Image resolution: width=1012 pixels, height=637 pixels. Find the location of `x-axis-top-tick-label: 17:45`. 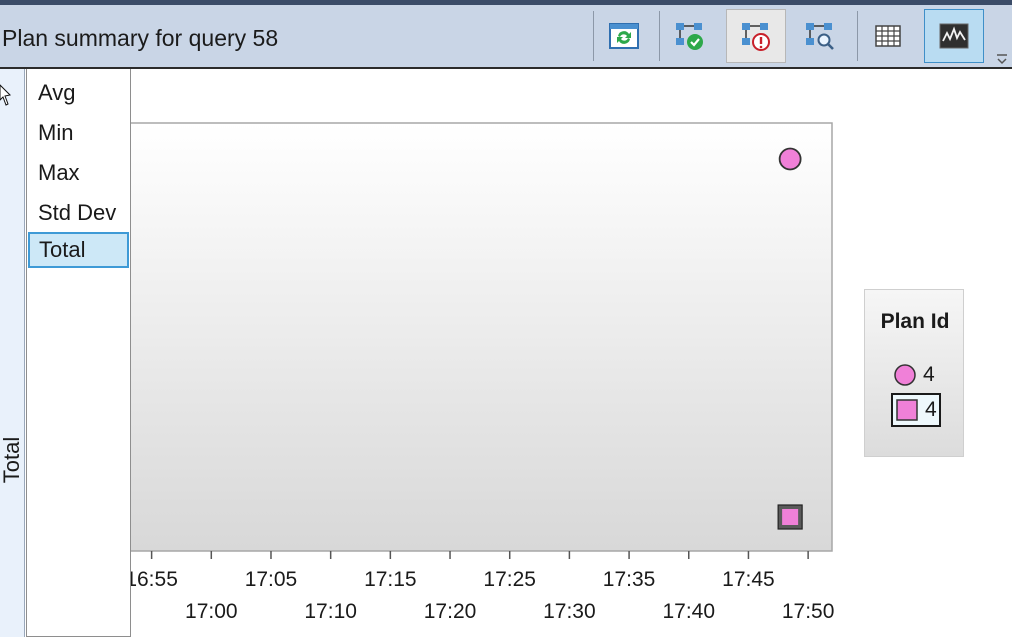

x-axis-top-tick-label: 17:45 is located at coordinates (748, 579).